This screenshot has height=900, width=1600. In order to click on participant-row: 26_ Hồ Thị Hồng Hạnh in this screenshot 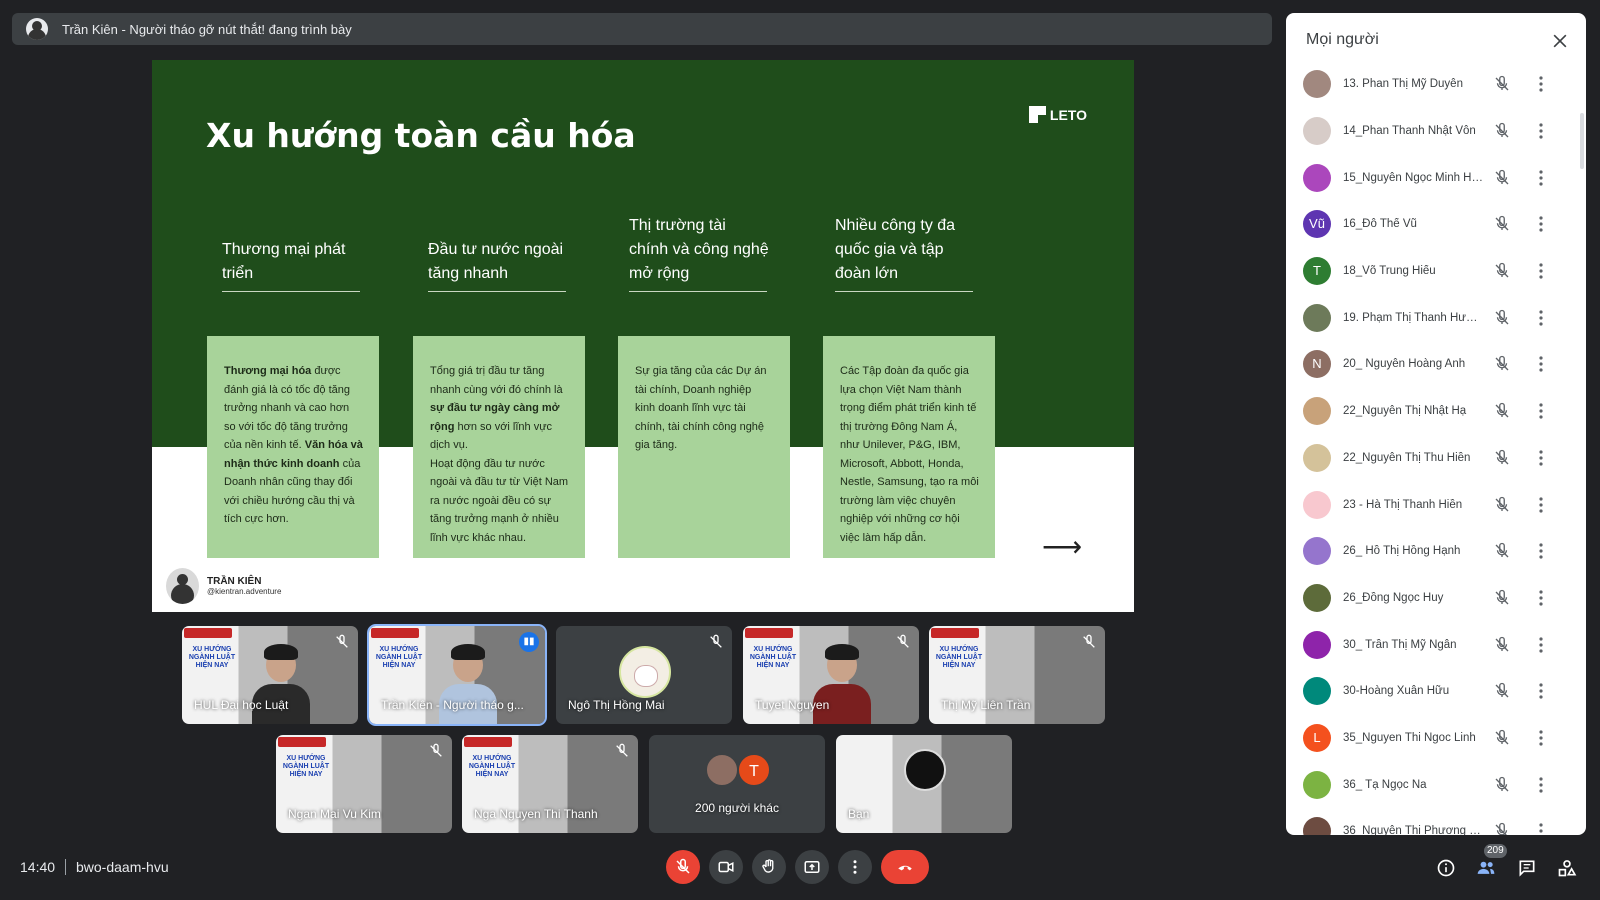, I will do `click(1436, 551)`.